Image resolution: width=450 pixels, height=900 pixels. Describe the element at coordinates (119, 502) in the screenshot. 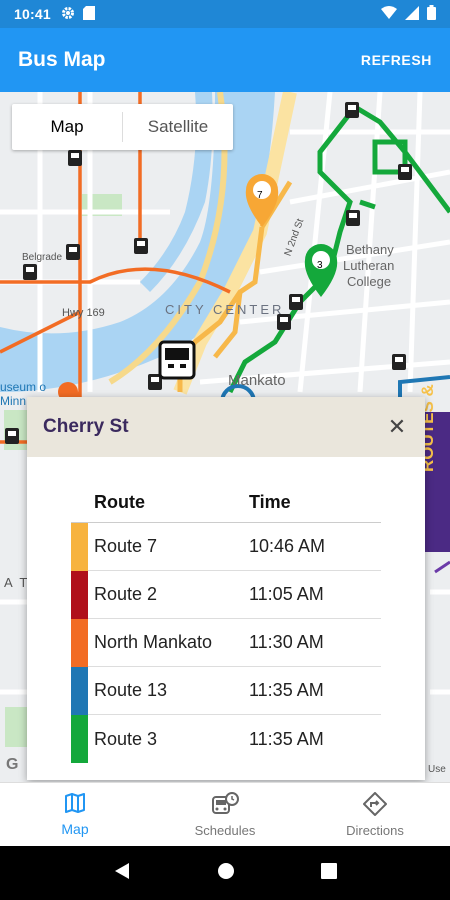

I see `header-route: Route` at that location.